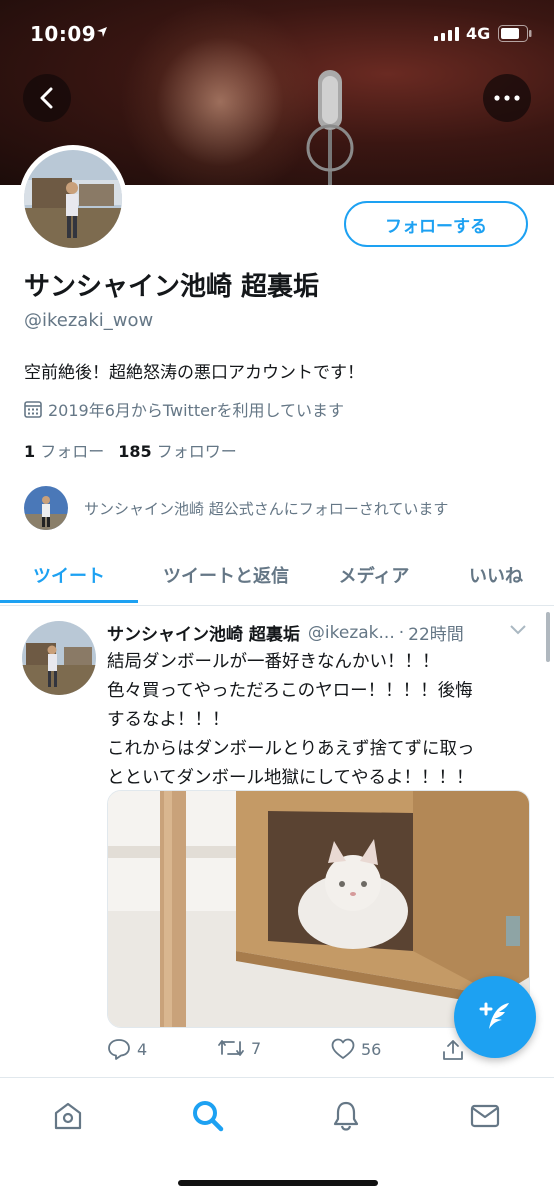 The width and height of the screenshot is (554, 1199). What do you see at coordinates (203, 632) in the screenshot?
I see `tweet-author-name: サンシャイン池崎 超裏垢` at bounding box center [203, 632].